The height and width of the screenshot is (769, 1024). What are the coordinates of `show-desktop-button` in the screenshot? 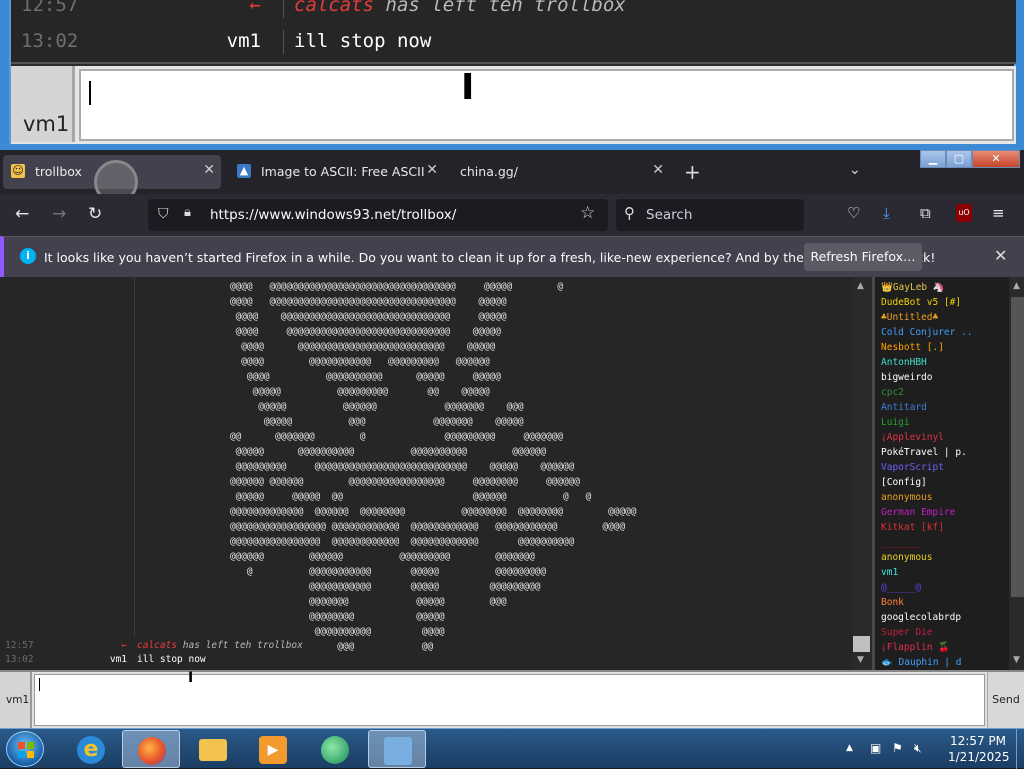 It's located at (1020, 749).